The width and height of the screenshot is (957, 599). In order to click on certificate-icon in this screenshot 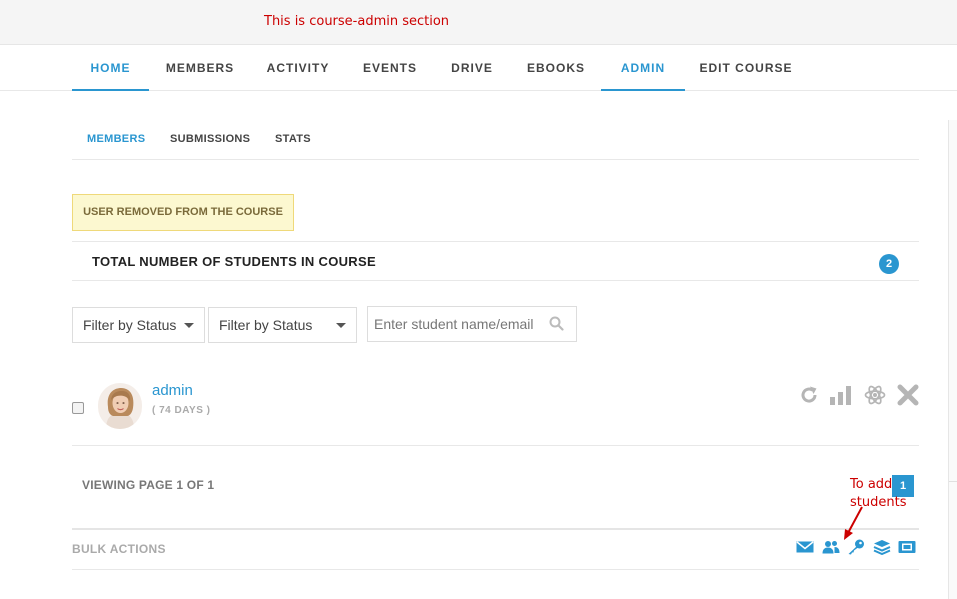, I will do `click(907, 549)`.